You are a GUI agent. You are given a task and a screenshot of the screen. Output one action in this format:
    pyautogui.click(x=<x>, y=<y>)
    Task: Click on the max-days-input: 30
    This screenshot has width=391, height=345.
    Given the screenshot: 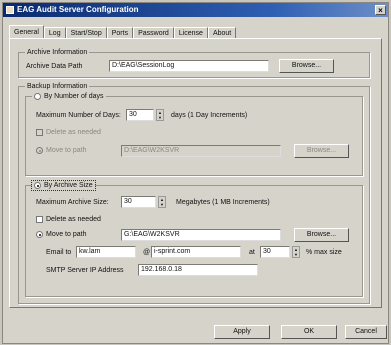 What is the action you would take?
    pyautogui.click(x=140, y=115)
    